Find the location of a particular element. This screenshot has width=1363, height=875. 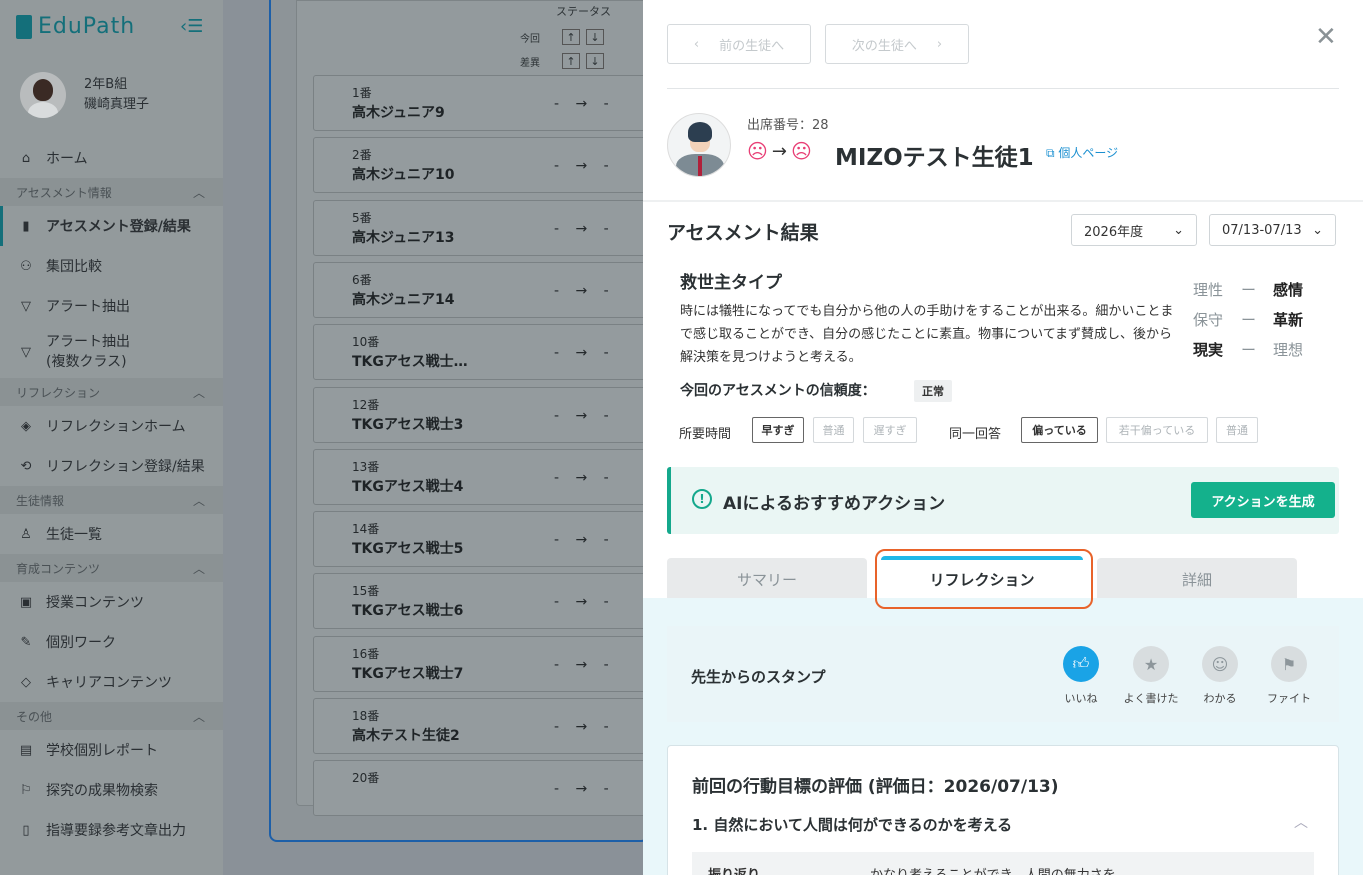

sidebar-item-guidance-output: ▯ 指導要録参考文章出力 is located at coordinates (111, 830).